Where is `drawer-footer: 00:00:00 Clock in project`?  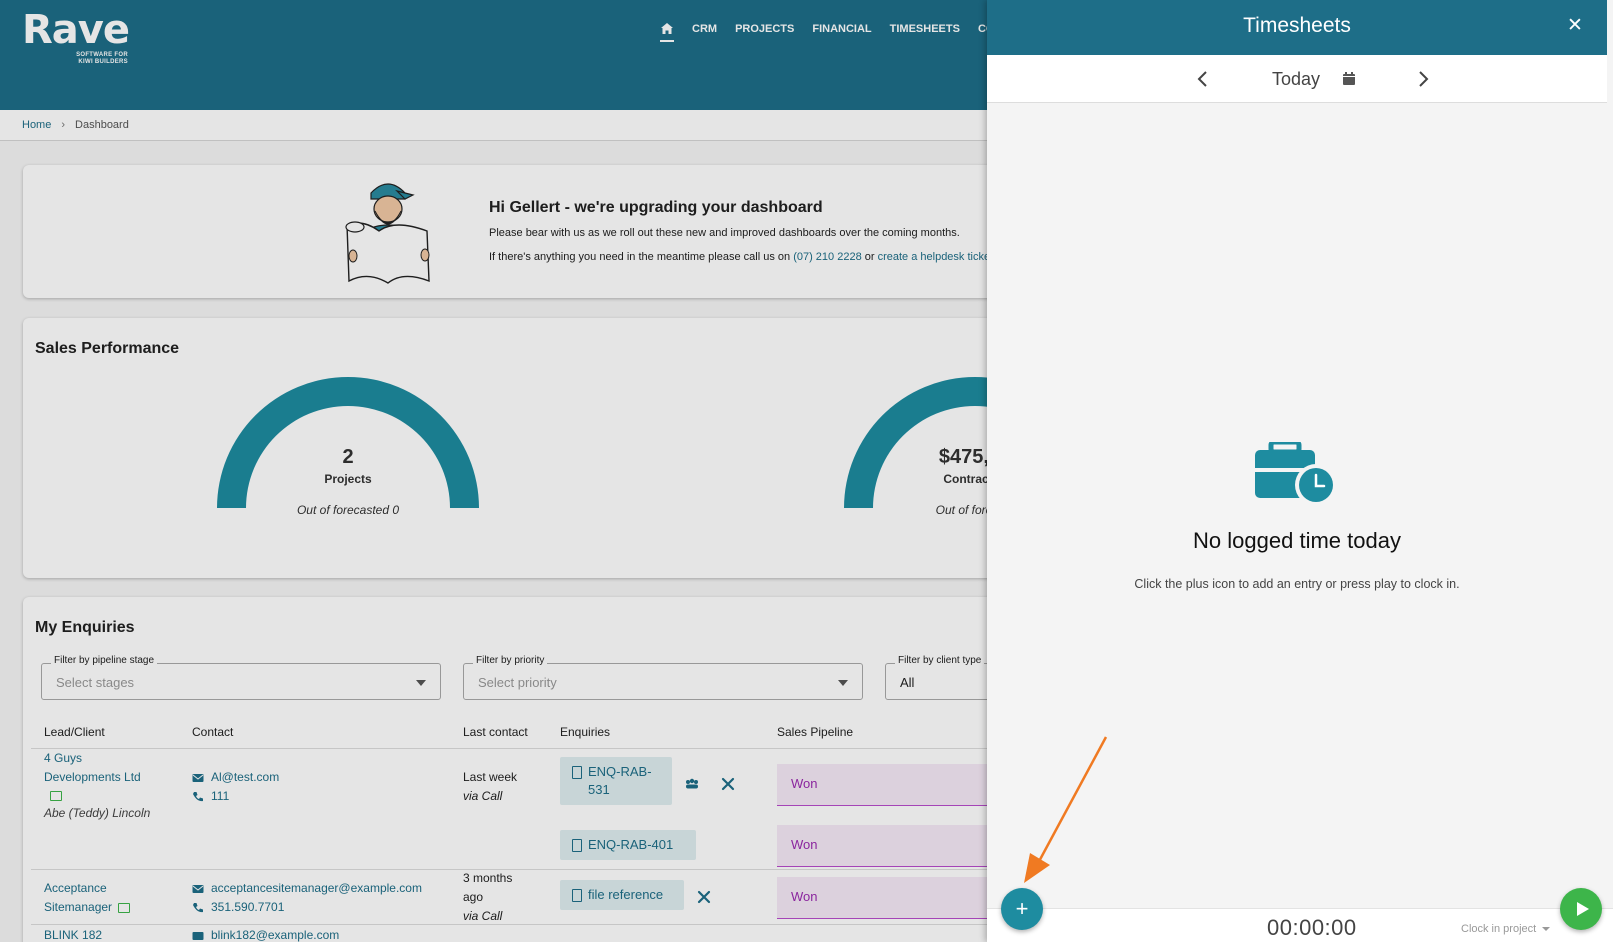
drawer-footer: 00:00:00 Clock in project is located at coordinates (1300, 925).